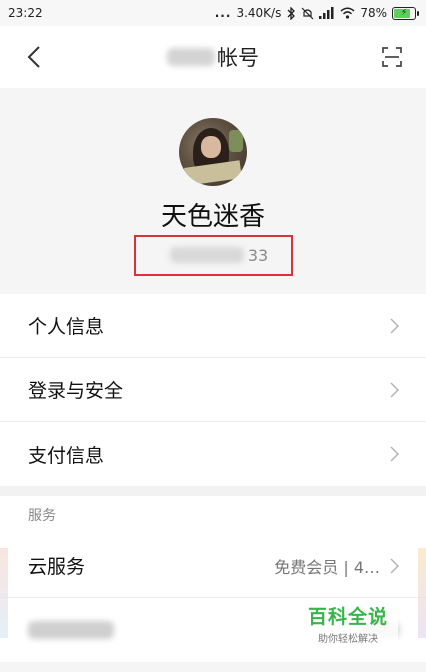  Describe the element at coordinates (66, 327) in the screenshot. I see `menu-item-label: 个人信息` at that location.